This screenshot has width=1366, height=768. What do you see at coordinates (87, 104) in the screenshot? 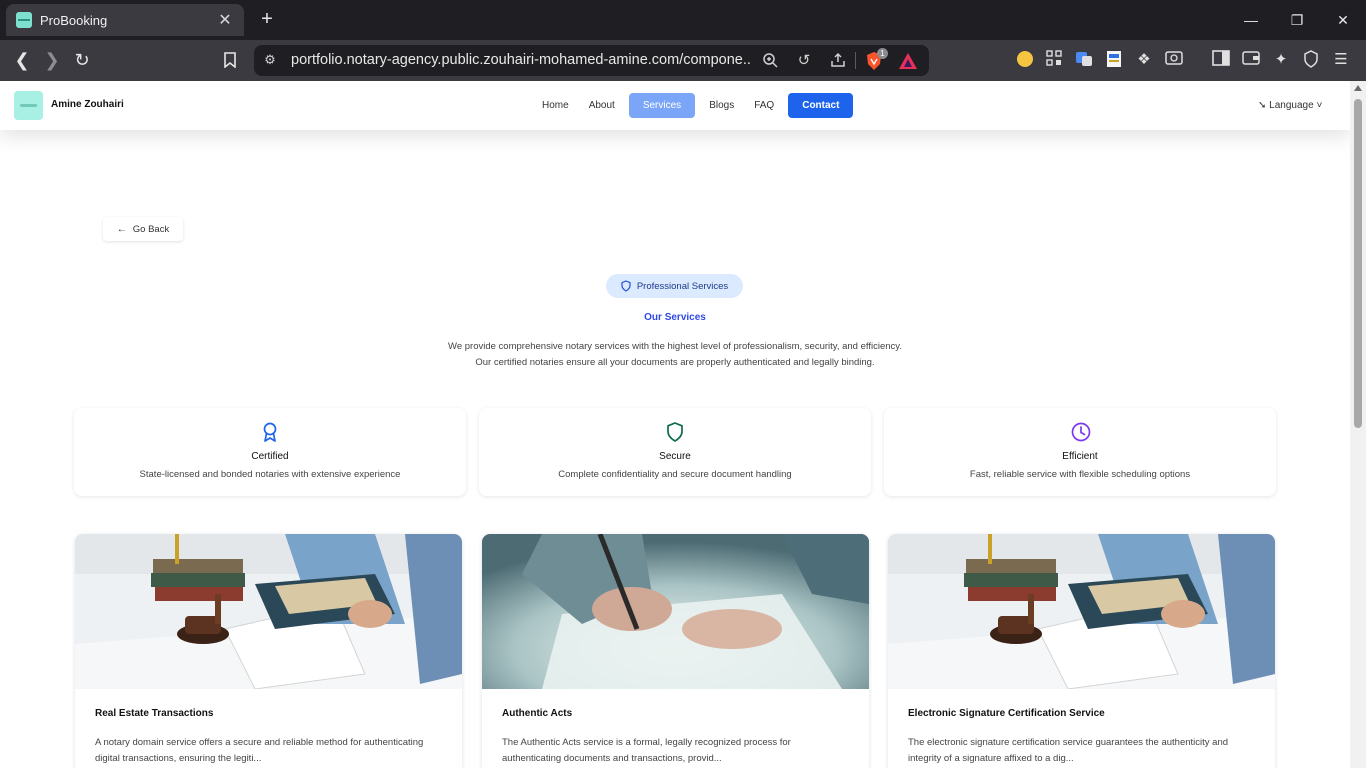
I see `brand-name: Amine Zouhairi` at bounding box center [87, 104].